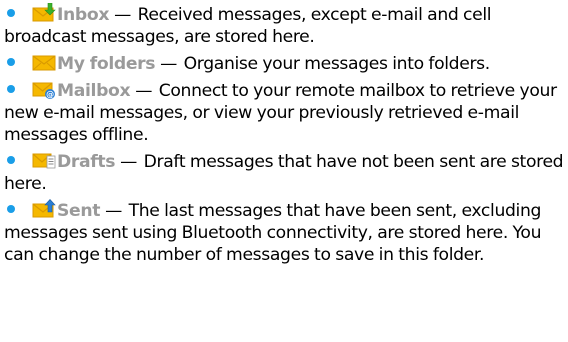 Image resolution: width=568 pixels, height=342 pixels. Describe the element at coordinates (94, 91) in the screenshot. I see `item-label: Mailbox` at that location.